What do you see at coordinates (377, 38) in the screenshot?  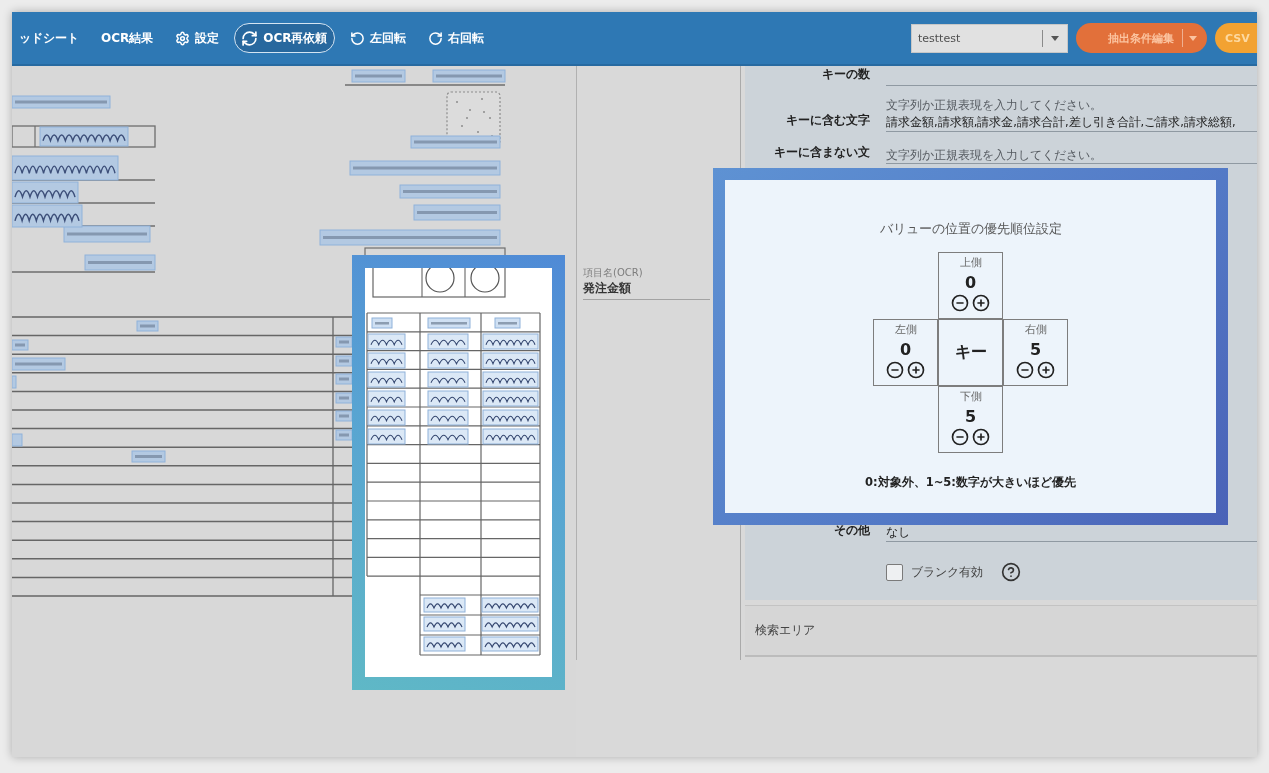 I see `toolbar-button: 左回転` at bounding box center [377, 38].